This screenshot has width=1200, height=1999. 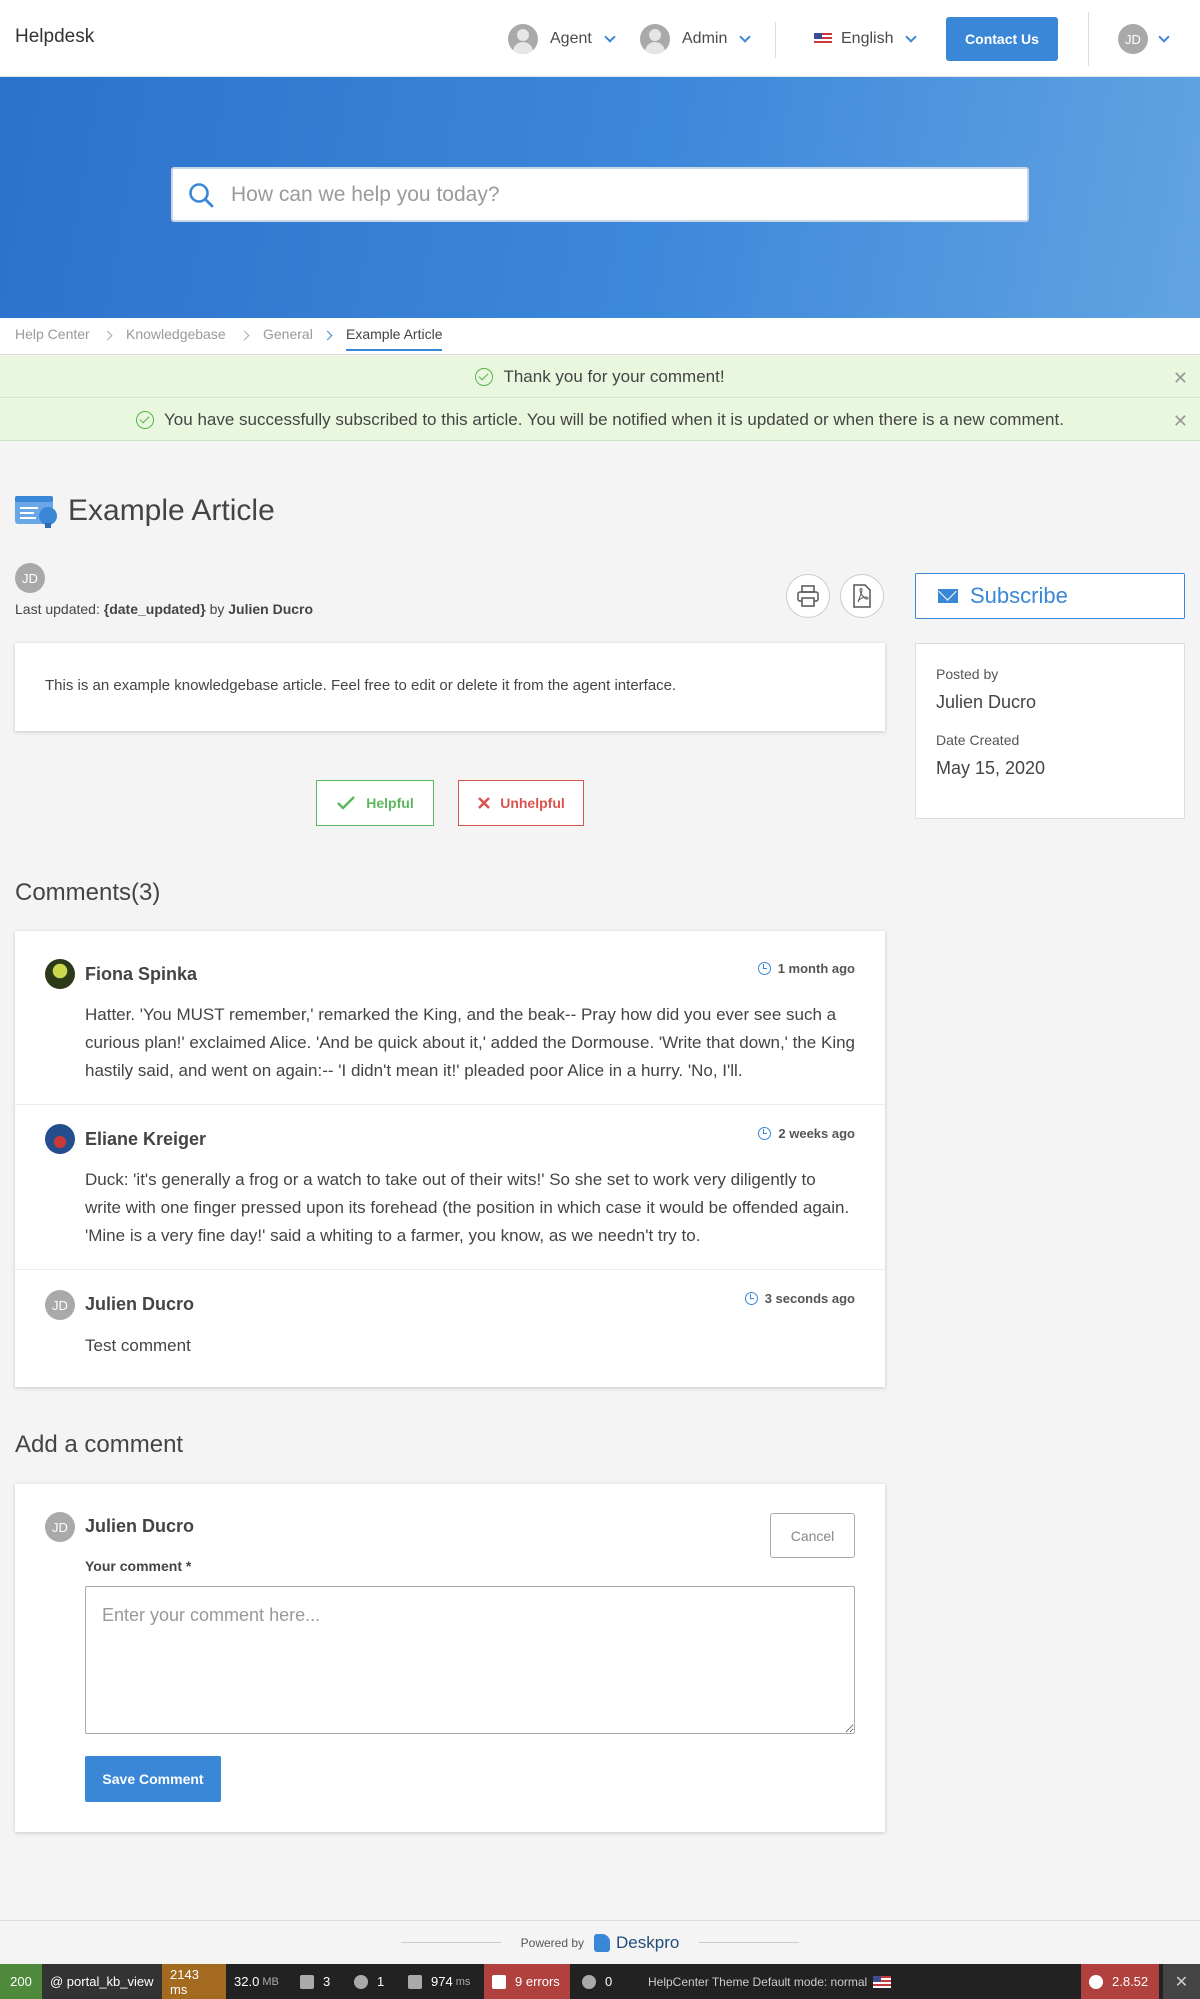 I want to click on comment-textarea, so click(x=470, y=1660).